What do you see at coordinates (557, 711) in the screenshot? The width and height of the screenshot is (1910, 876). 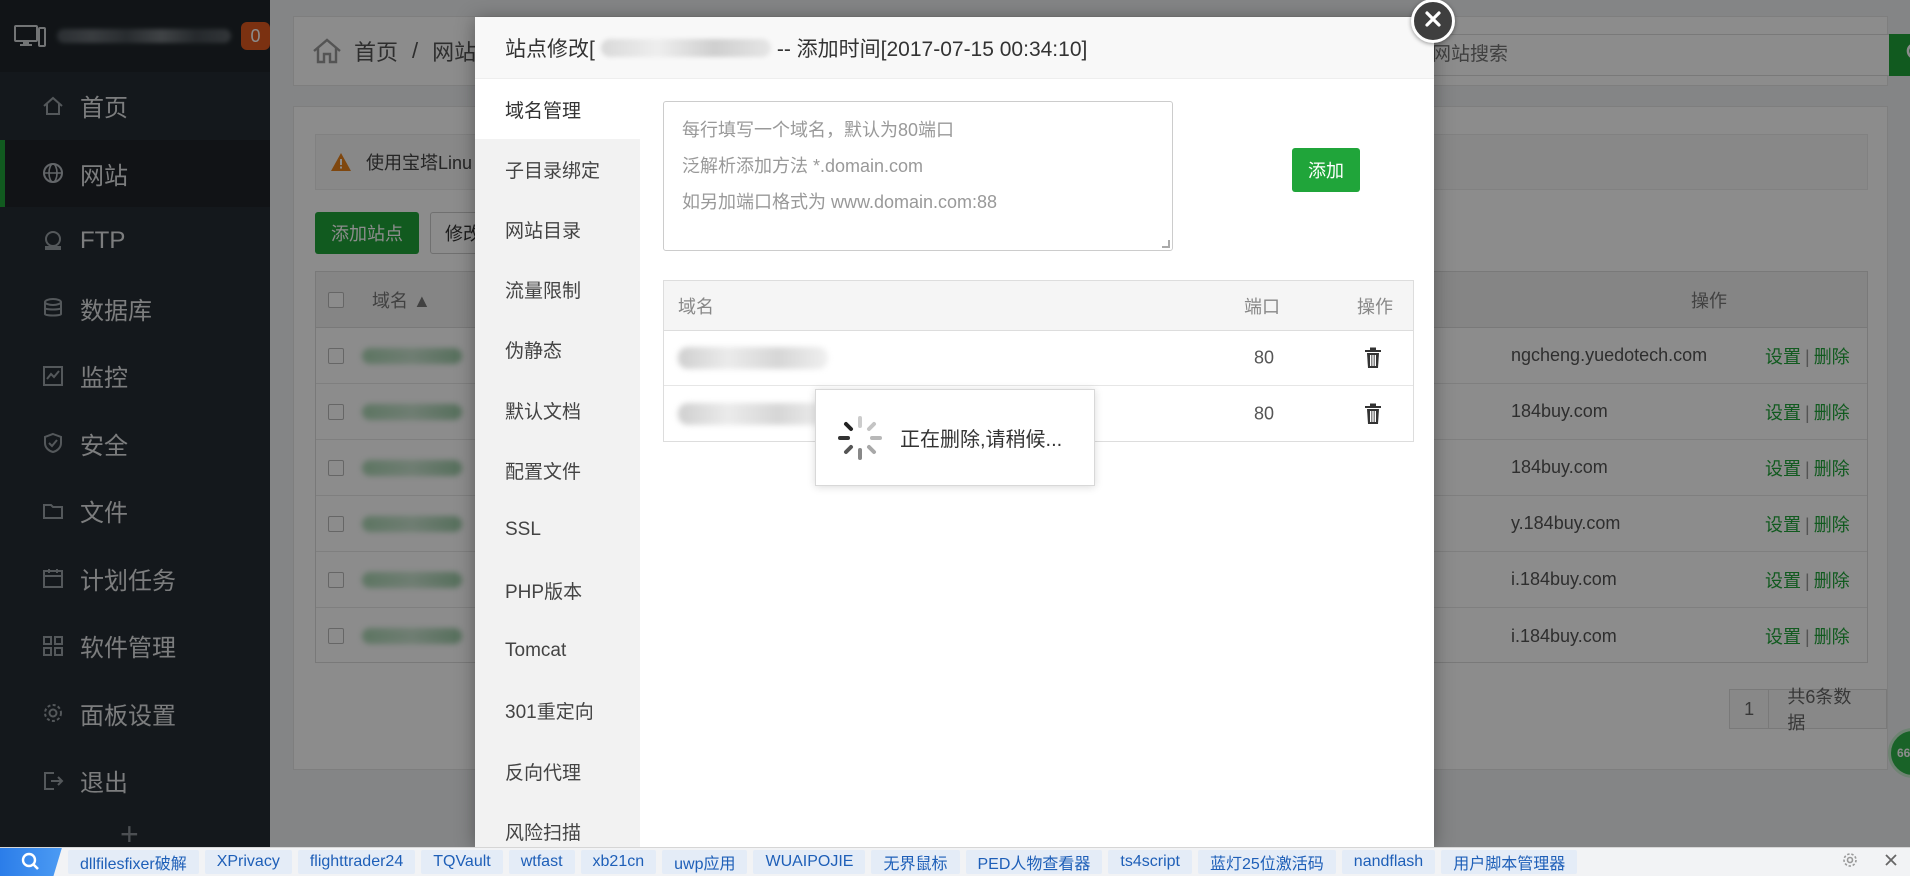 I see `tab-301-redirect: 301重定向` at bounding box center [557, 711].